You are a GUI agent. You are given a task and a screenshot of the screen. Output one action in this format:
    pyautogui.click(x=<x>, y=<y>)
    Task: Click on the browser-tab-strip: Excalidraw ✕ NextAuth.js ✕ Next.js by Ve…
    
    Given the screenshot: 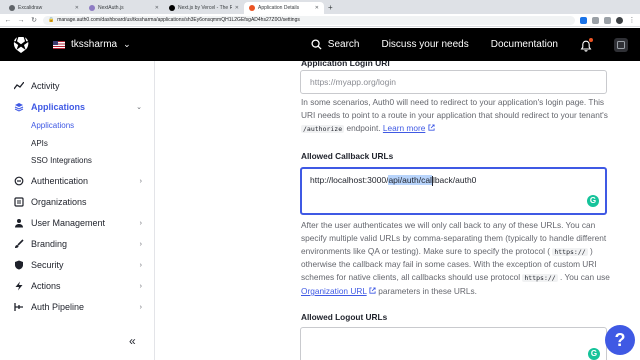 What is the action you would take?
    pyautogui.click(x=320, y=7)
    